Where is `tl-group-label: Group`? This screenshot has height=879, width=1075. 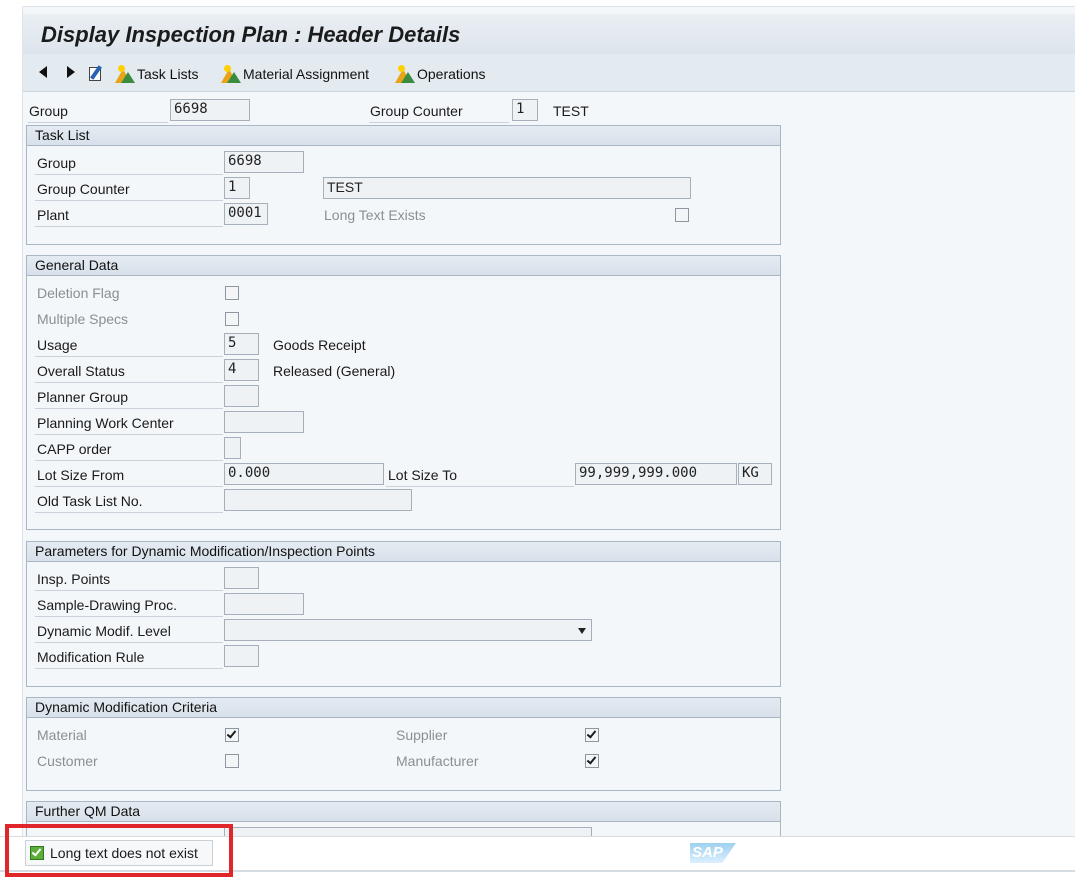
tl-group-label: Group is located at coordinates (56, 163).